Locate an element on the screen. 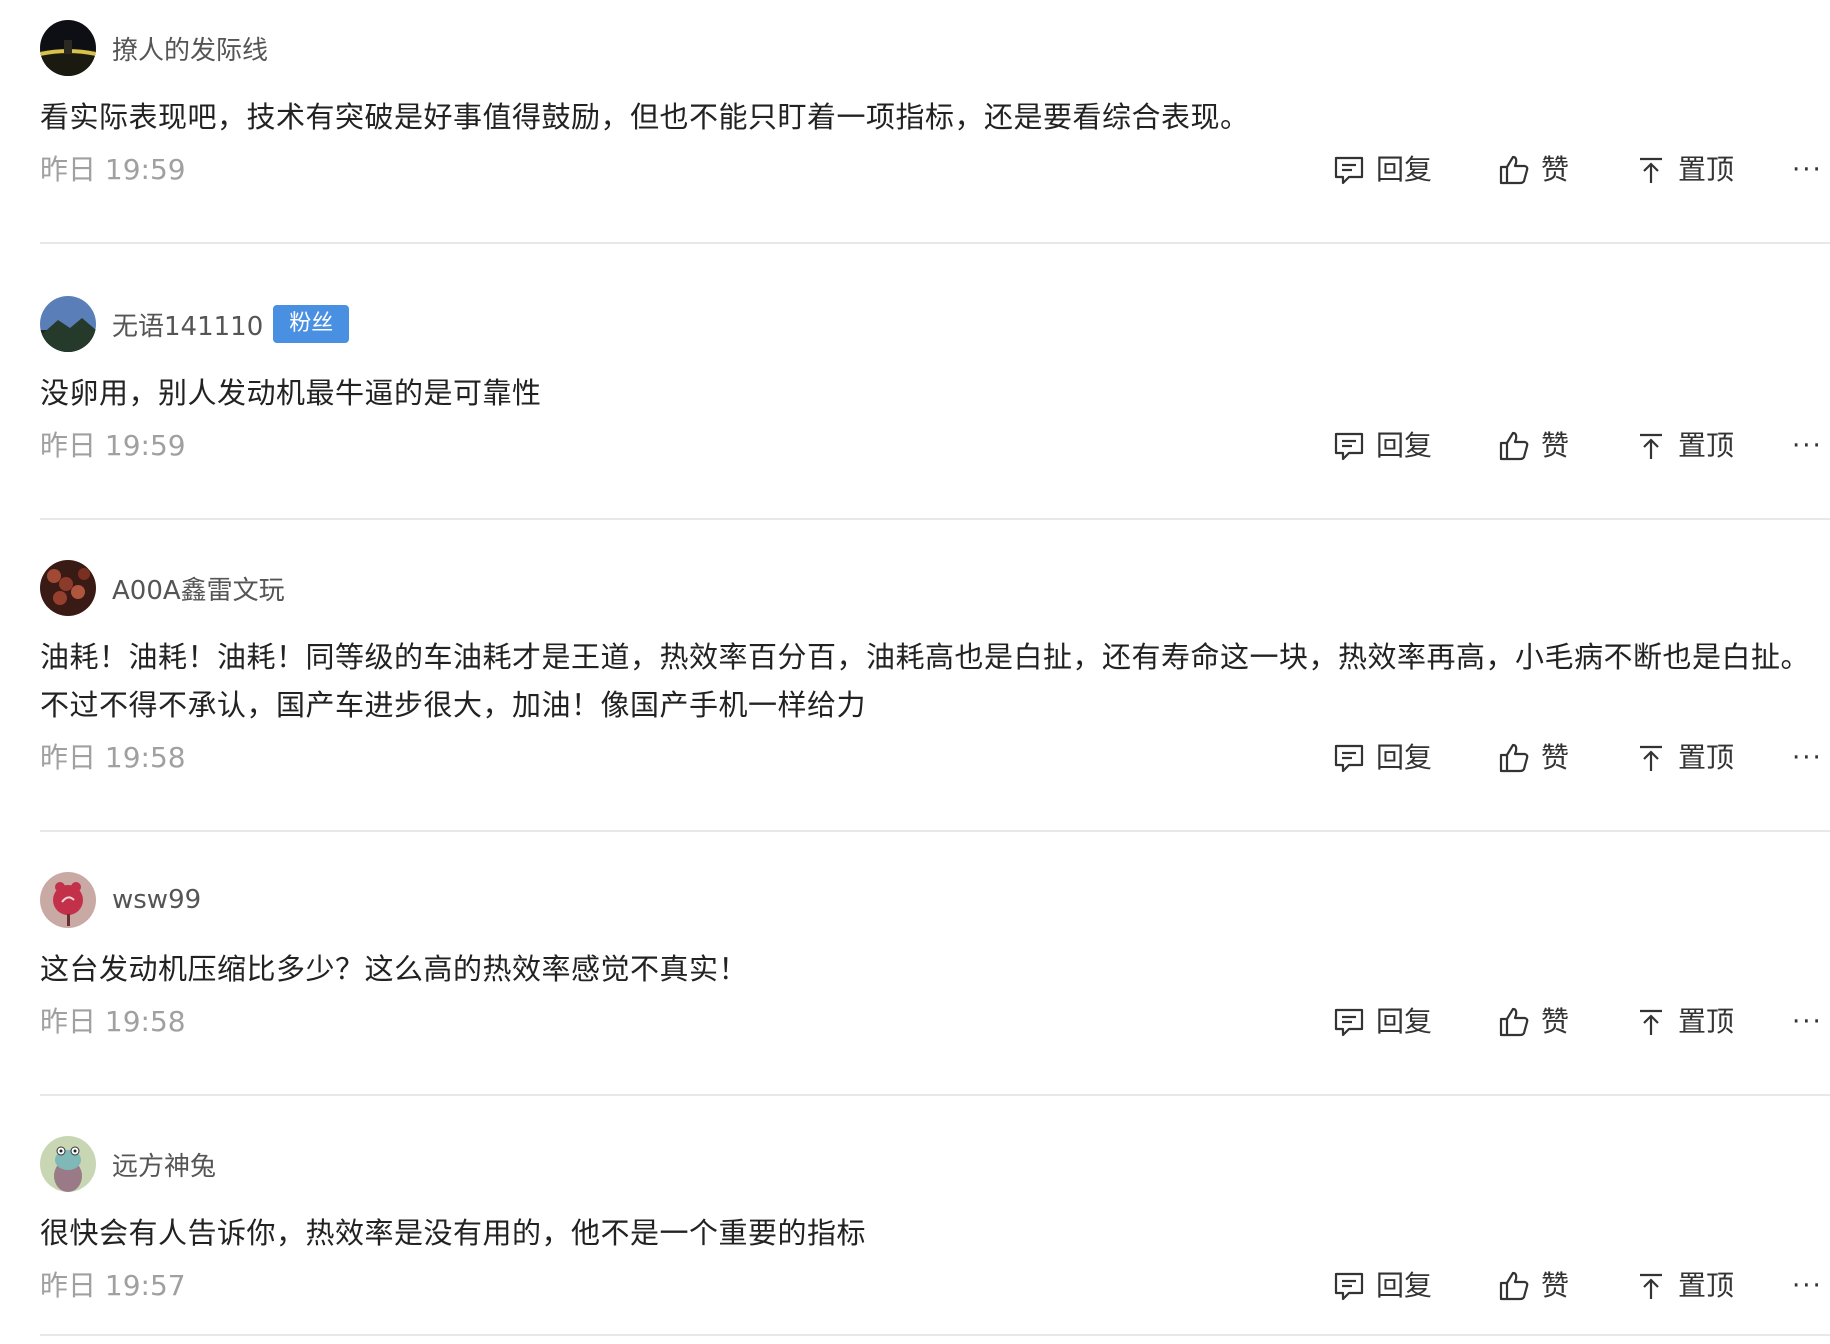  timestamp: 昨日 19:57 is located at coordinates (113, 1285).